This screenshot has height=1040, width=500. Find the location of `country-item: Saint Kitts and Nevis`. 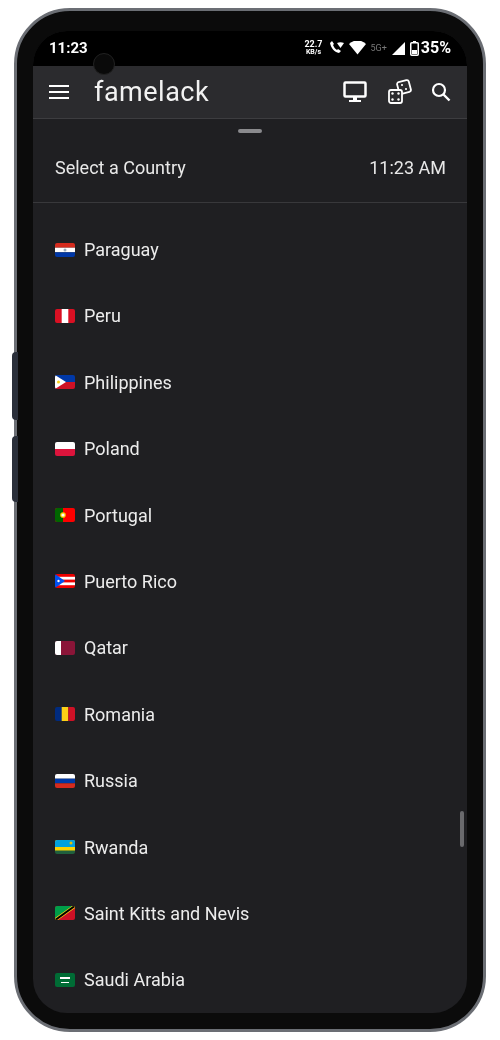

country-item: Saint Kitts and Nevis is located at coordinates (250, 913).